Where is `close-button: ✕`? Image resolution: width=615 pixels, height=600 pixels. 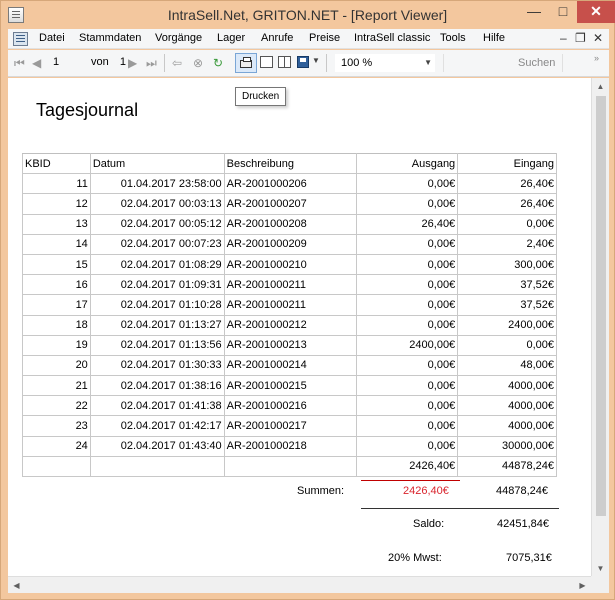 close-button: ✕ is located at coordinates (596, 12).